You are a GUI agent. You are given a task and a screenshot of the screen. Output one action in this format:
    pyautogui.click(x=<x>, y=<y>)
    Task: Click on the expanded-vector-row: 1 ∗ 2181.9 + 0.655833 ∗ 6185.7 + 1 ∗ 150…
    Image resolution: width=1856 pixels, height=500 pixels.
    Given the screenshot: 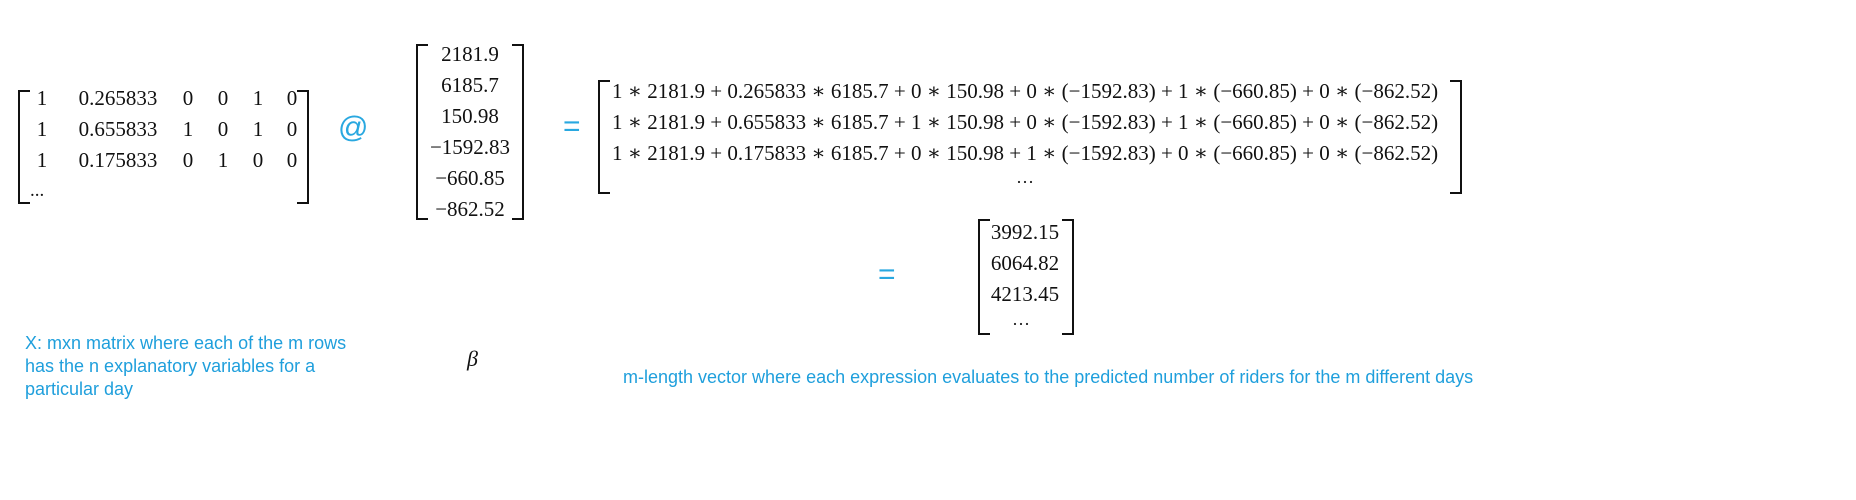 What is the action you would take?
    pyautogui.click(x=1025, y=122)
    